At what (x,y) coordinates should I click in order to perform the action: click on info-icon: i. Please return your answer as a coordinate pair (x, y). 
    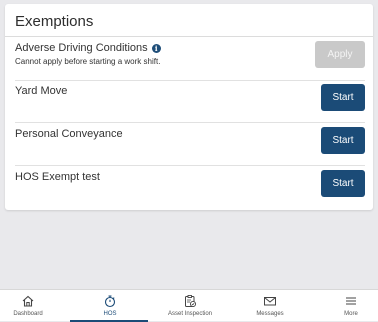
    Looking at the image, I should click on (156, 48).